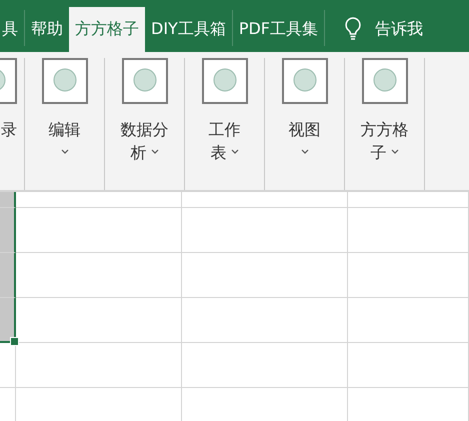  What do you see at coordinates (65, 111) in the screenshot?
I see `ribbon-button: 编辑` at bounding box center [65, 111].